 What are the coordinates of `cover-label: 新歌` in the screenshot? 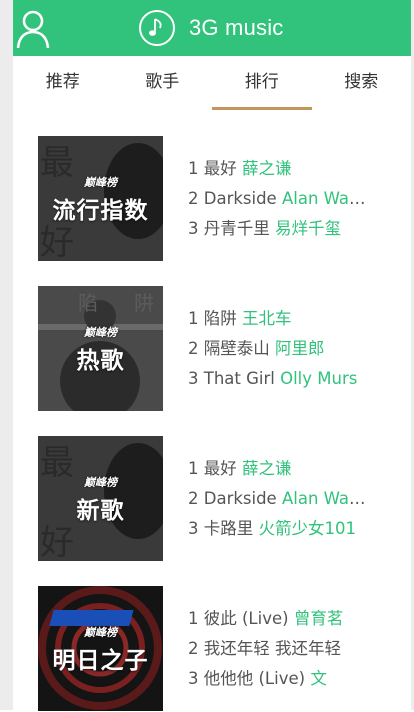 It's located at (100, 511).